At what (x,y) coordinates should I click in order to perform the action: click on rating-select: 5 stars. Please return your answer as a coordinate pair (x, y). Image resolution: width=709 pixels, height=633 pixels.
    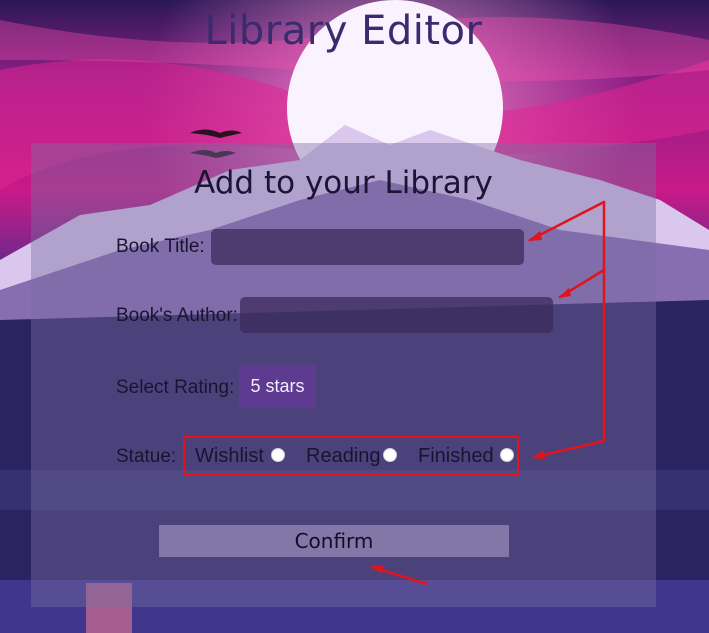
    Looking at the image, I should click on (277, 386).